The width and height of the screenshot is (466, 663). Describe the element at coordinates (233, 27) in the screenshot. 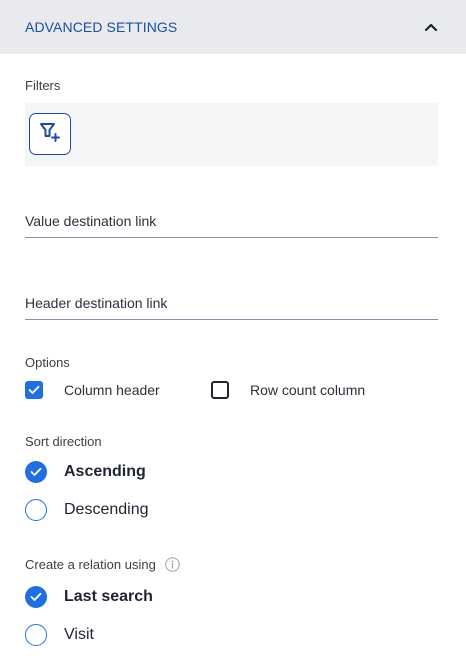

I see `advanced-settings-header: ADVANCED SETTINGS` at that location.